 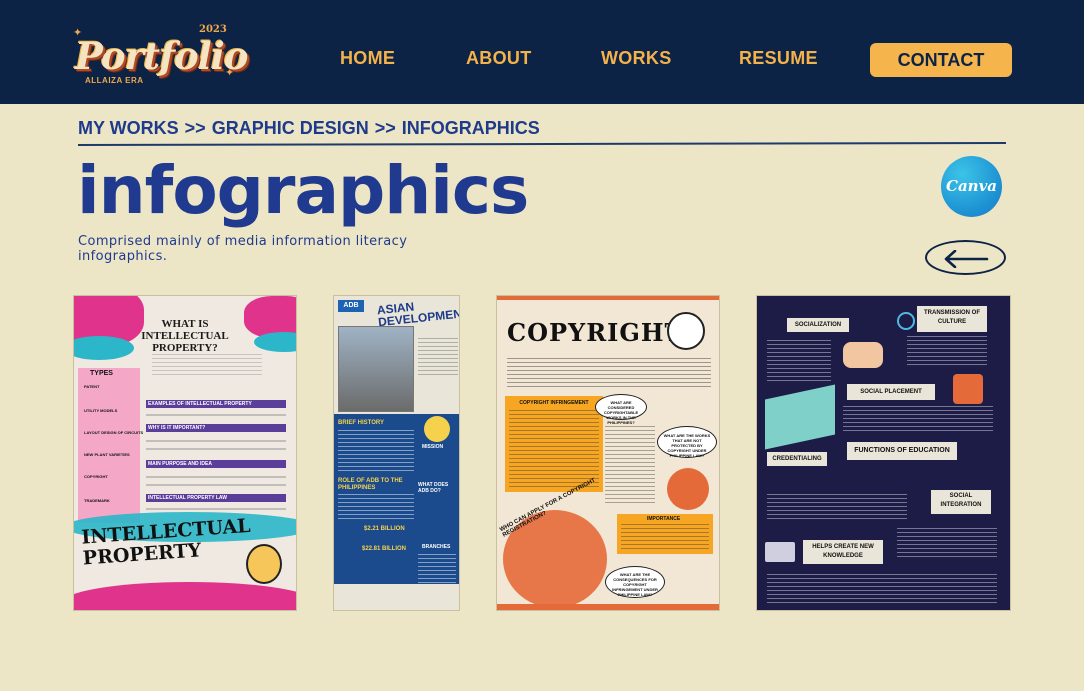 What do you see at coordinates (437, 429) in the screenshot?
I see `mission-icon` at bounding box center [437, 429].